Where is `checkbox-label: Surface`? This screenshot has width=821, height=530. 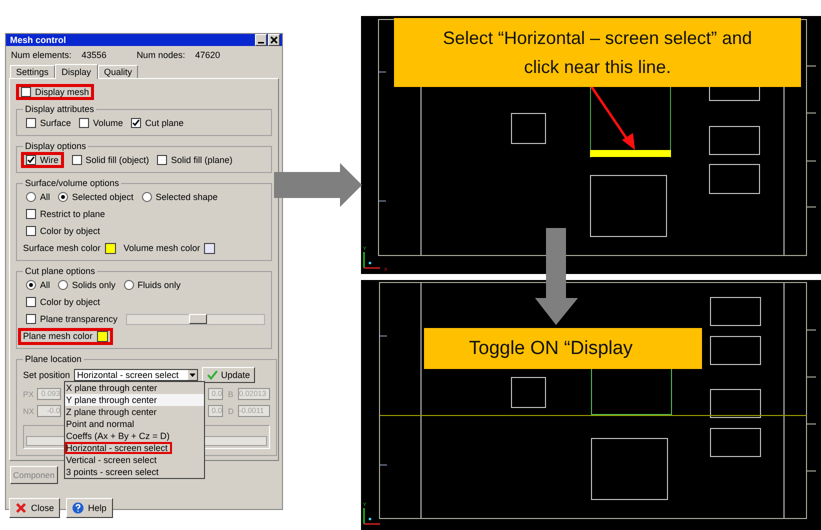
checkbox-label: Surface is located at coordinates (56, 123).